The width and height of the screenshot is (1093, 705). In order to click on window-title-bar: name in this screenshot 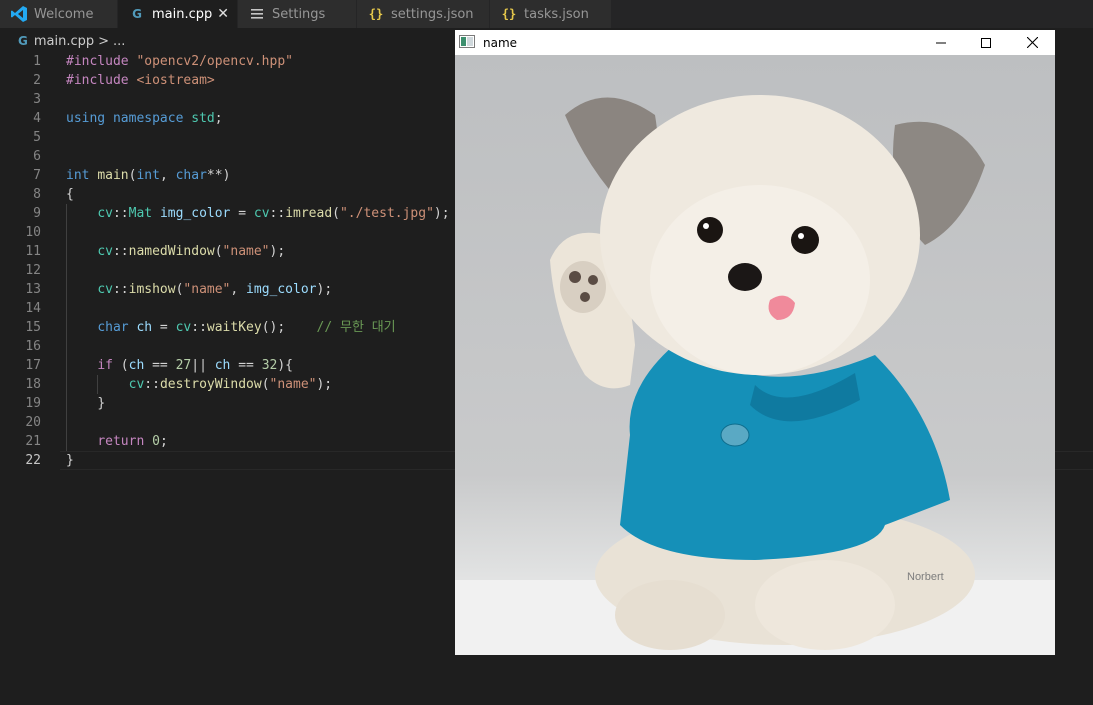, I will do `click(755, 42)`.